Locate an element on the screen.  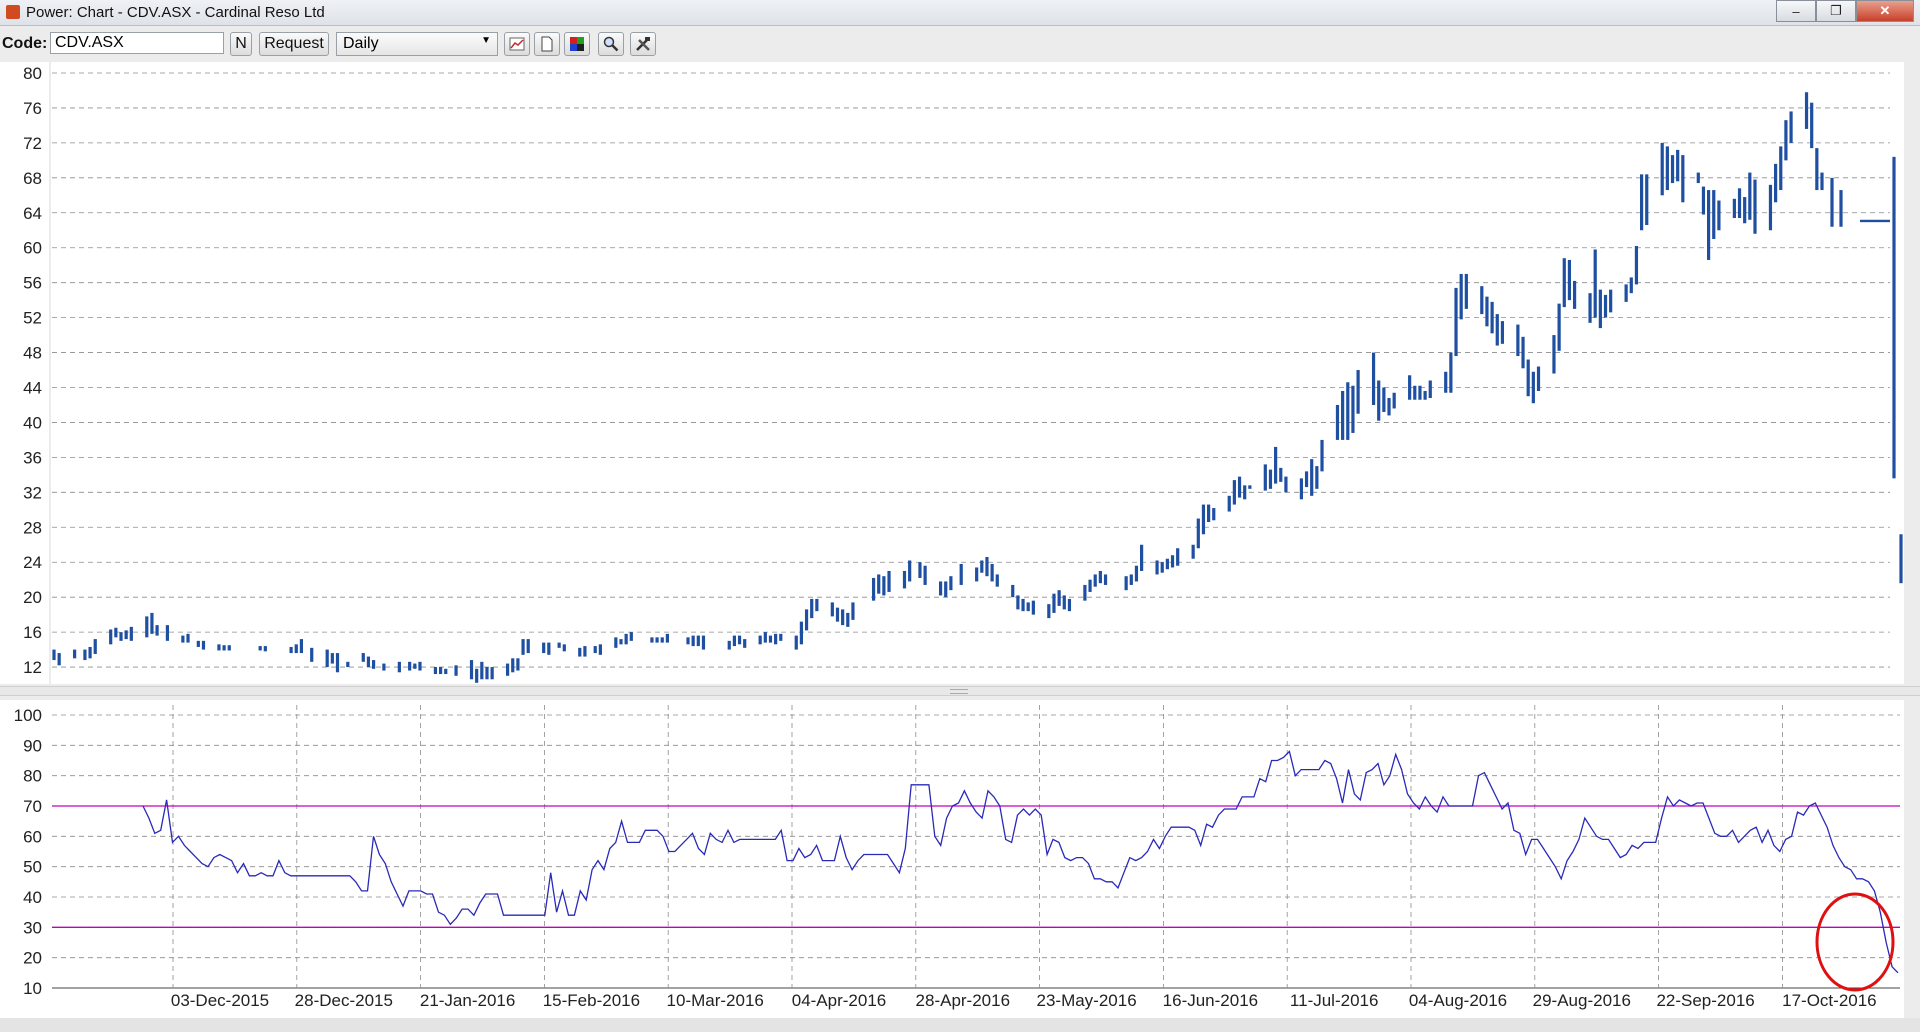
maximize-button: ❐ is located at coordinates (1836, 11).